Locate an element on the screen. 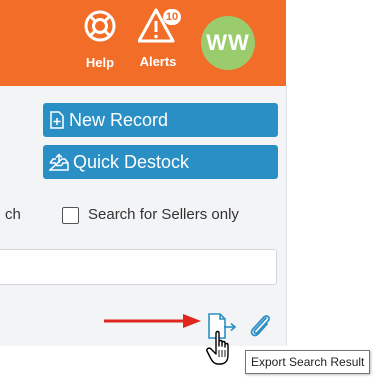 This screenshot has width=382, height=381. alerts-button: 10 Alerts is located at coordinates (158, 37).